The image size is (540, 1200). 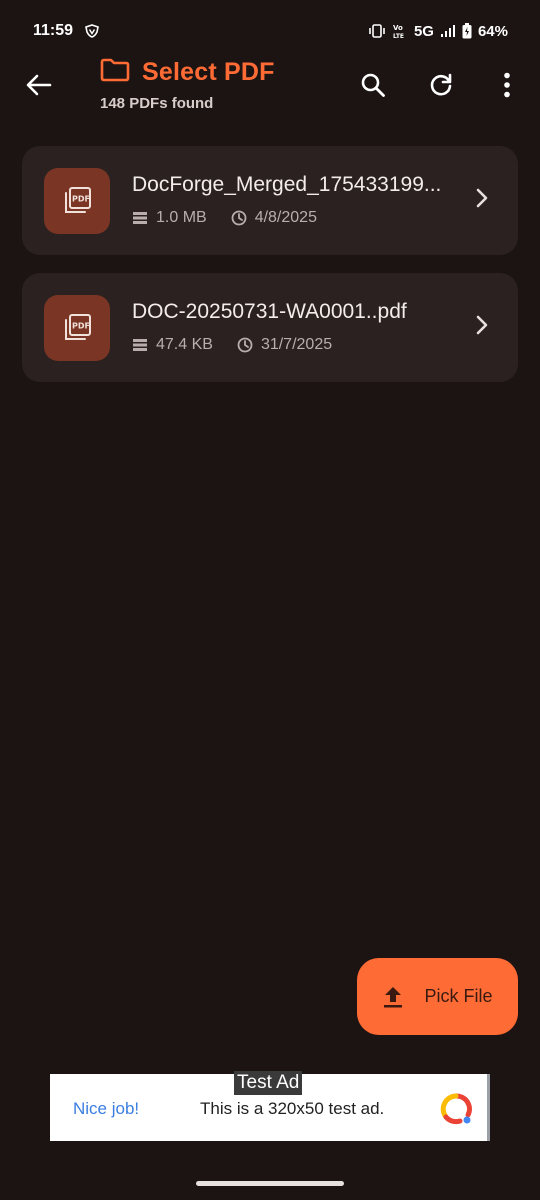 I want to click on arrow-left-icon, so click(x=39, y=85).